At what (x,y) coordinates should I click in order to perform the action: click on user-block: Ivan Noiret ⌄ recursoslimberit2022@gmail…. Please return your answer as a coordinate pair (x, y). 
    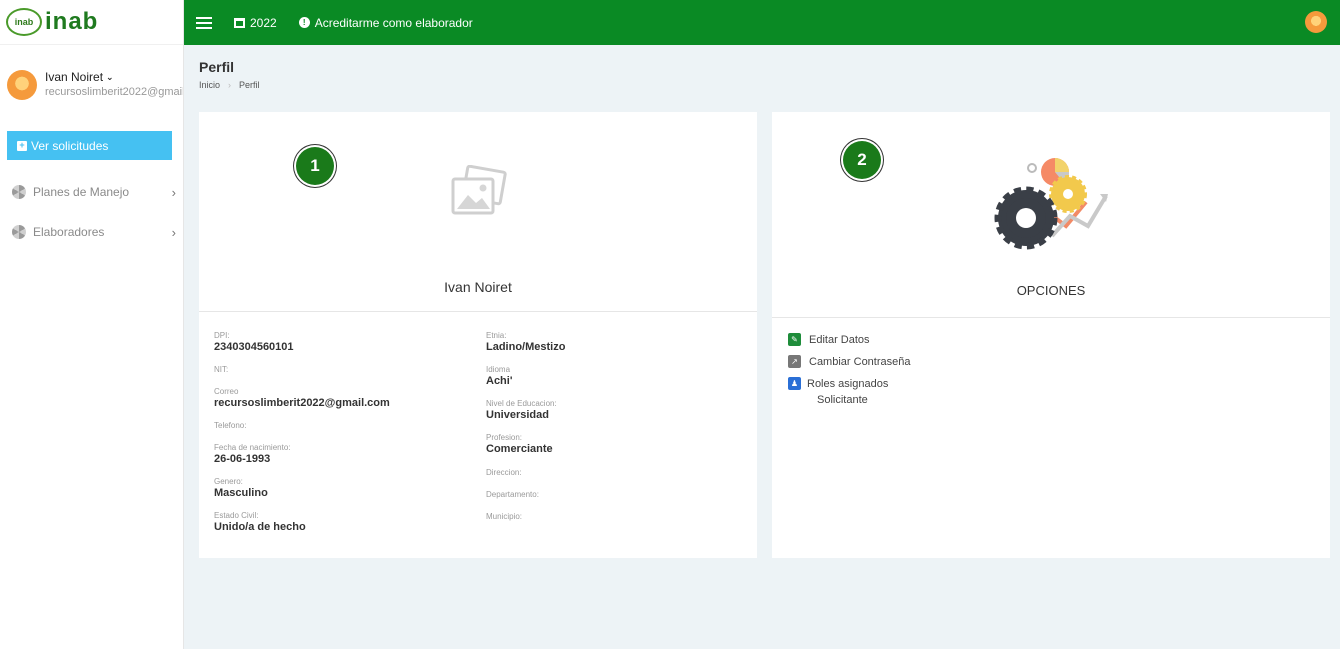
    Looking at the image, I should click on (95, 85).